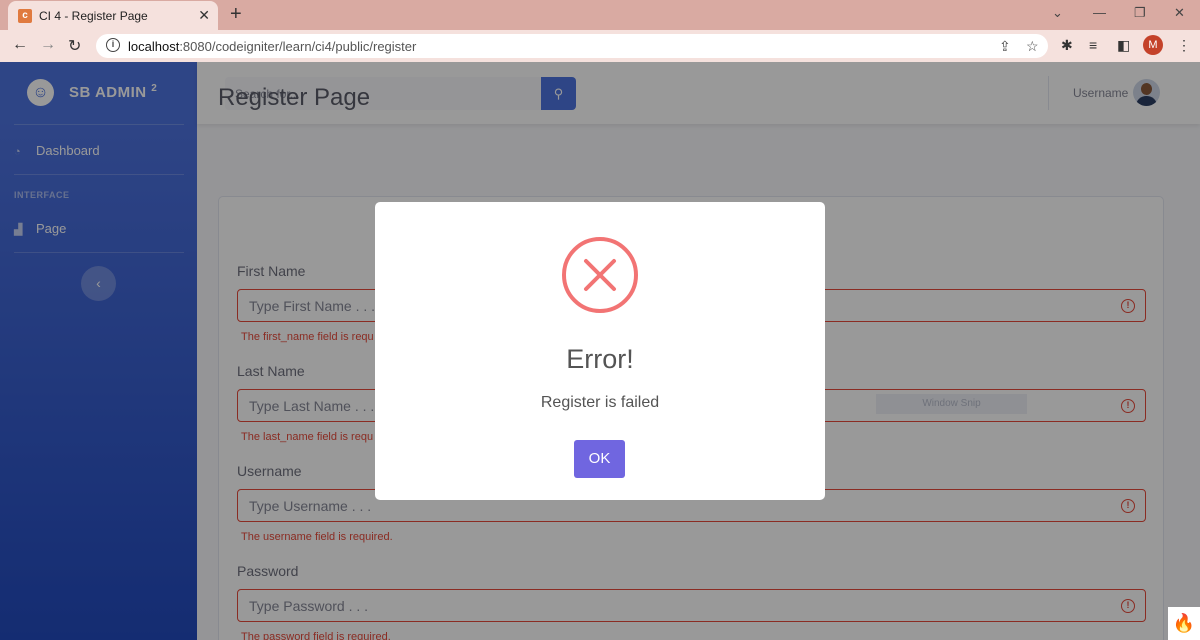 The width and height of the screenshot is (1200, 640). I want to click on browser-tab-bar: ᴄ CI 4 - Register Page ✕ + ⌄ — ❐ ✕, so click(600, 15).